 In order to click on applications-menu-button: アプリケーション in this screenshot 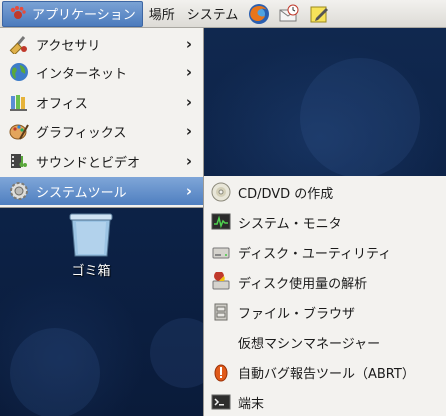, I will do `click(72, 13)`.